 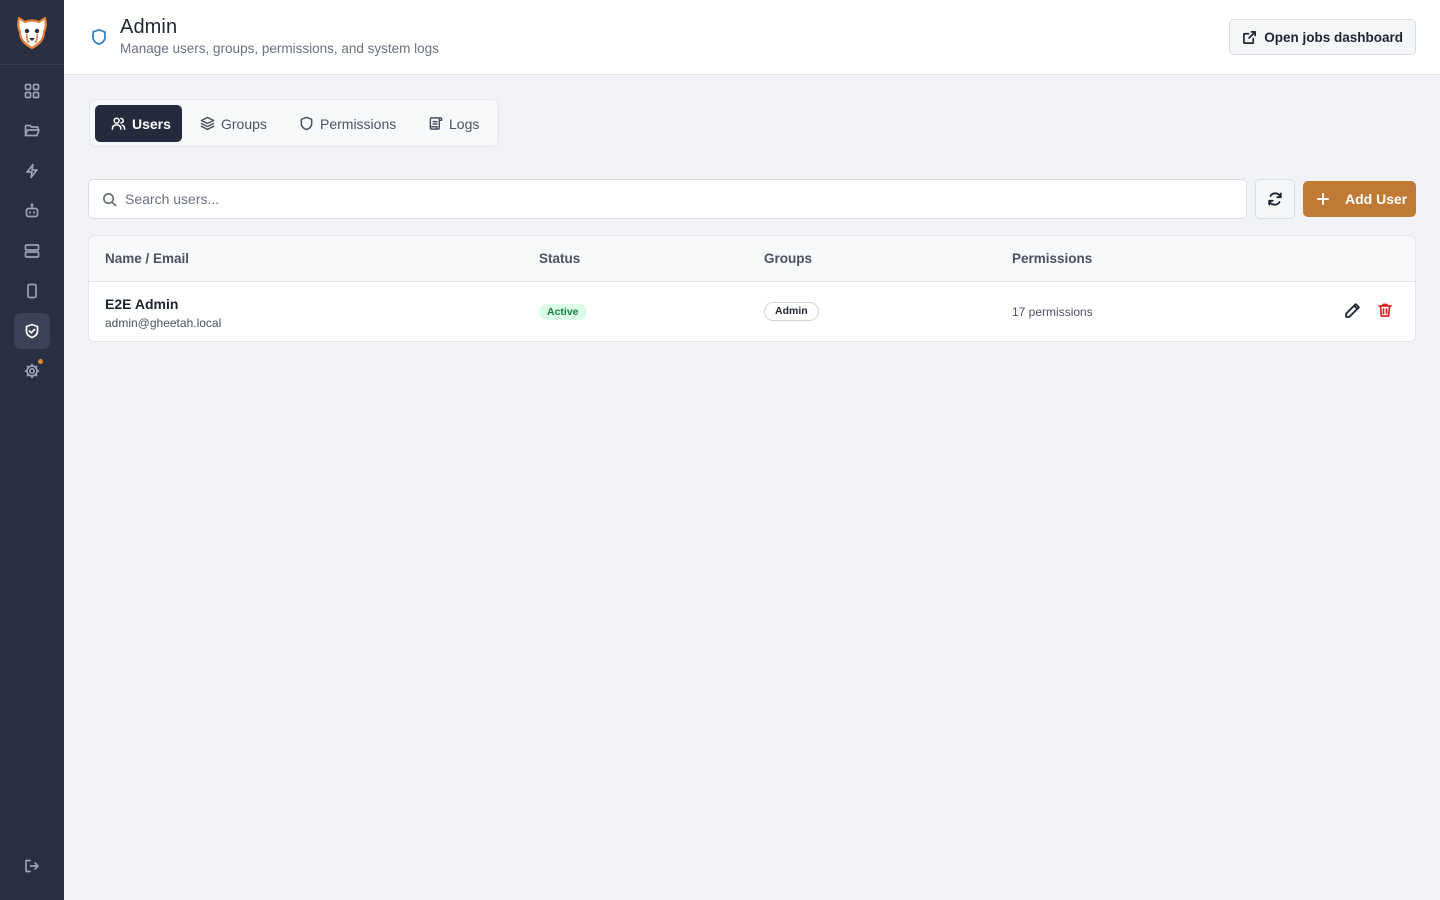 I want to click on cheetah-logo-icon, so click(x=32, y=32).